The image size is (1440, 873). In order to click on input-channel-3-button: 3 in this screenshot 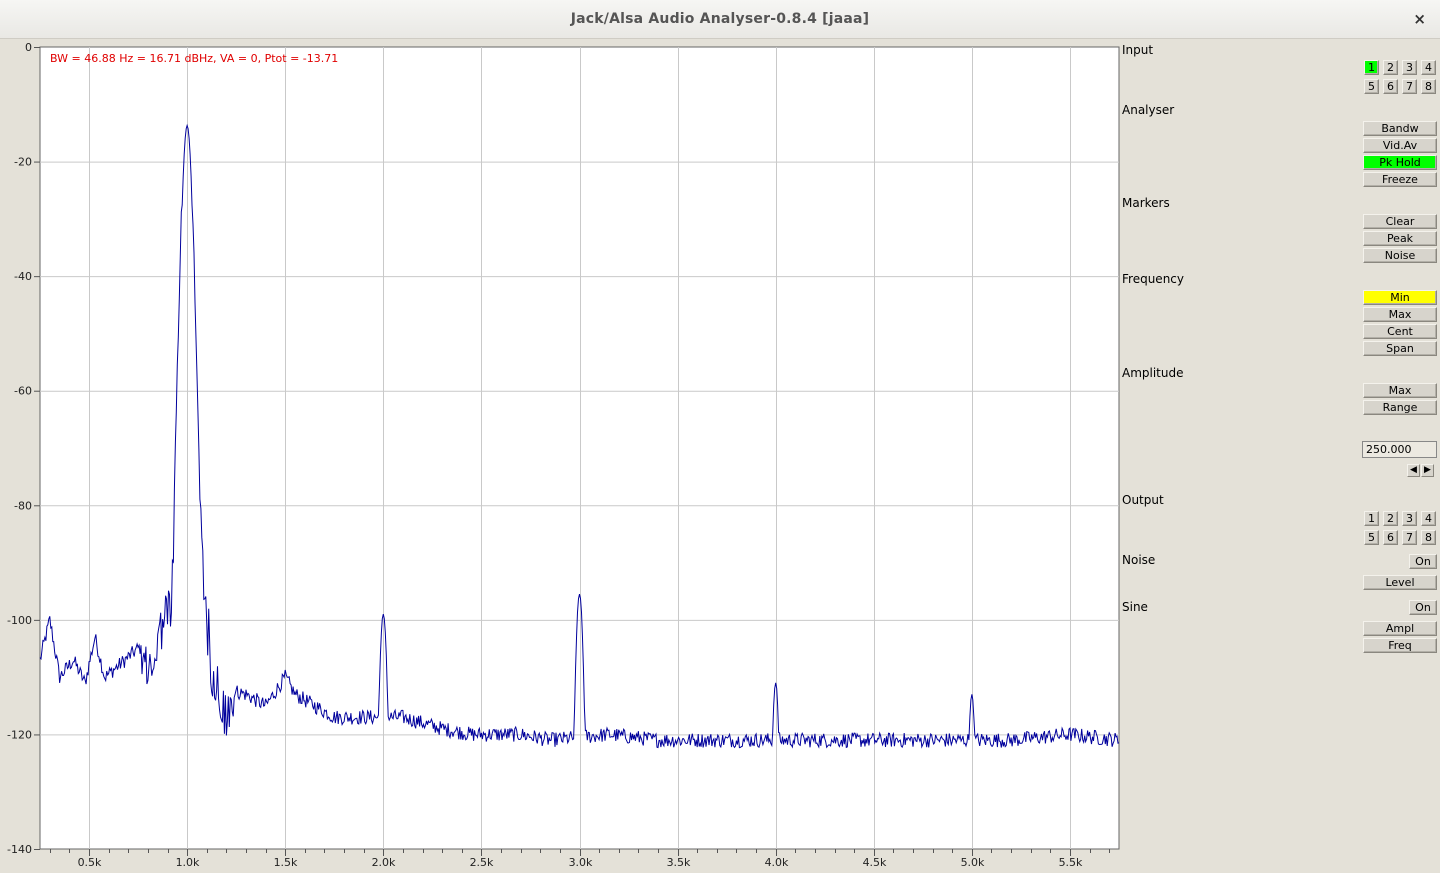, I will do `click(1409, 67)`.